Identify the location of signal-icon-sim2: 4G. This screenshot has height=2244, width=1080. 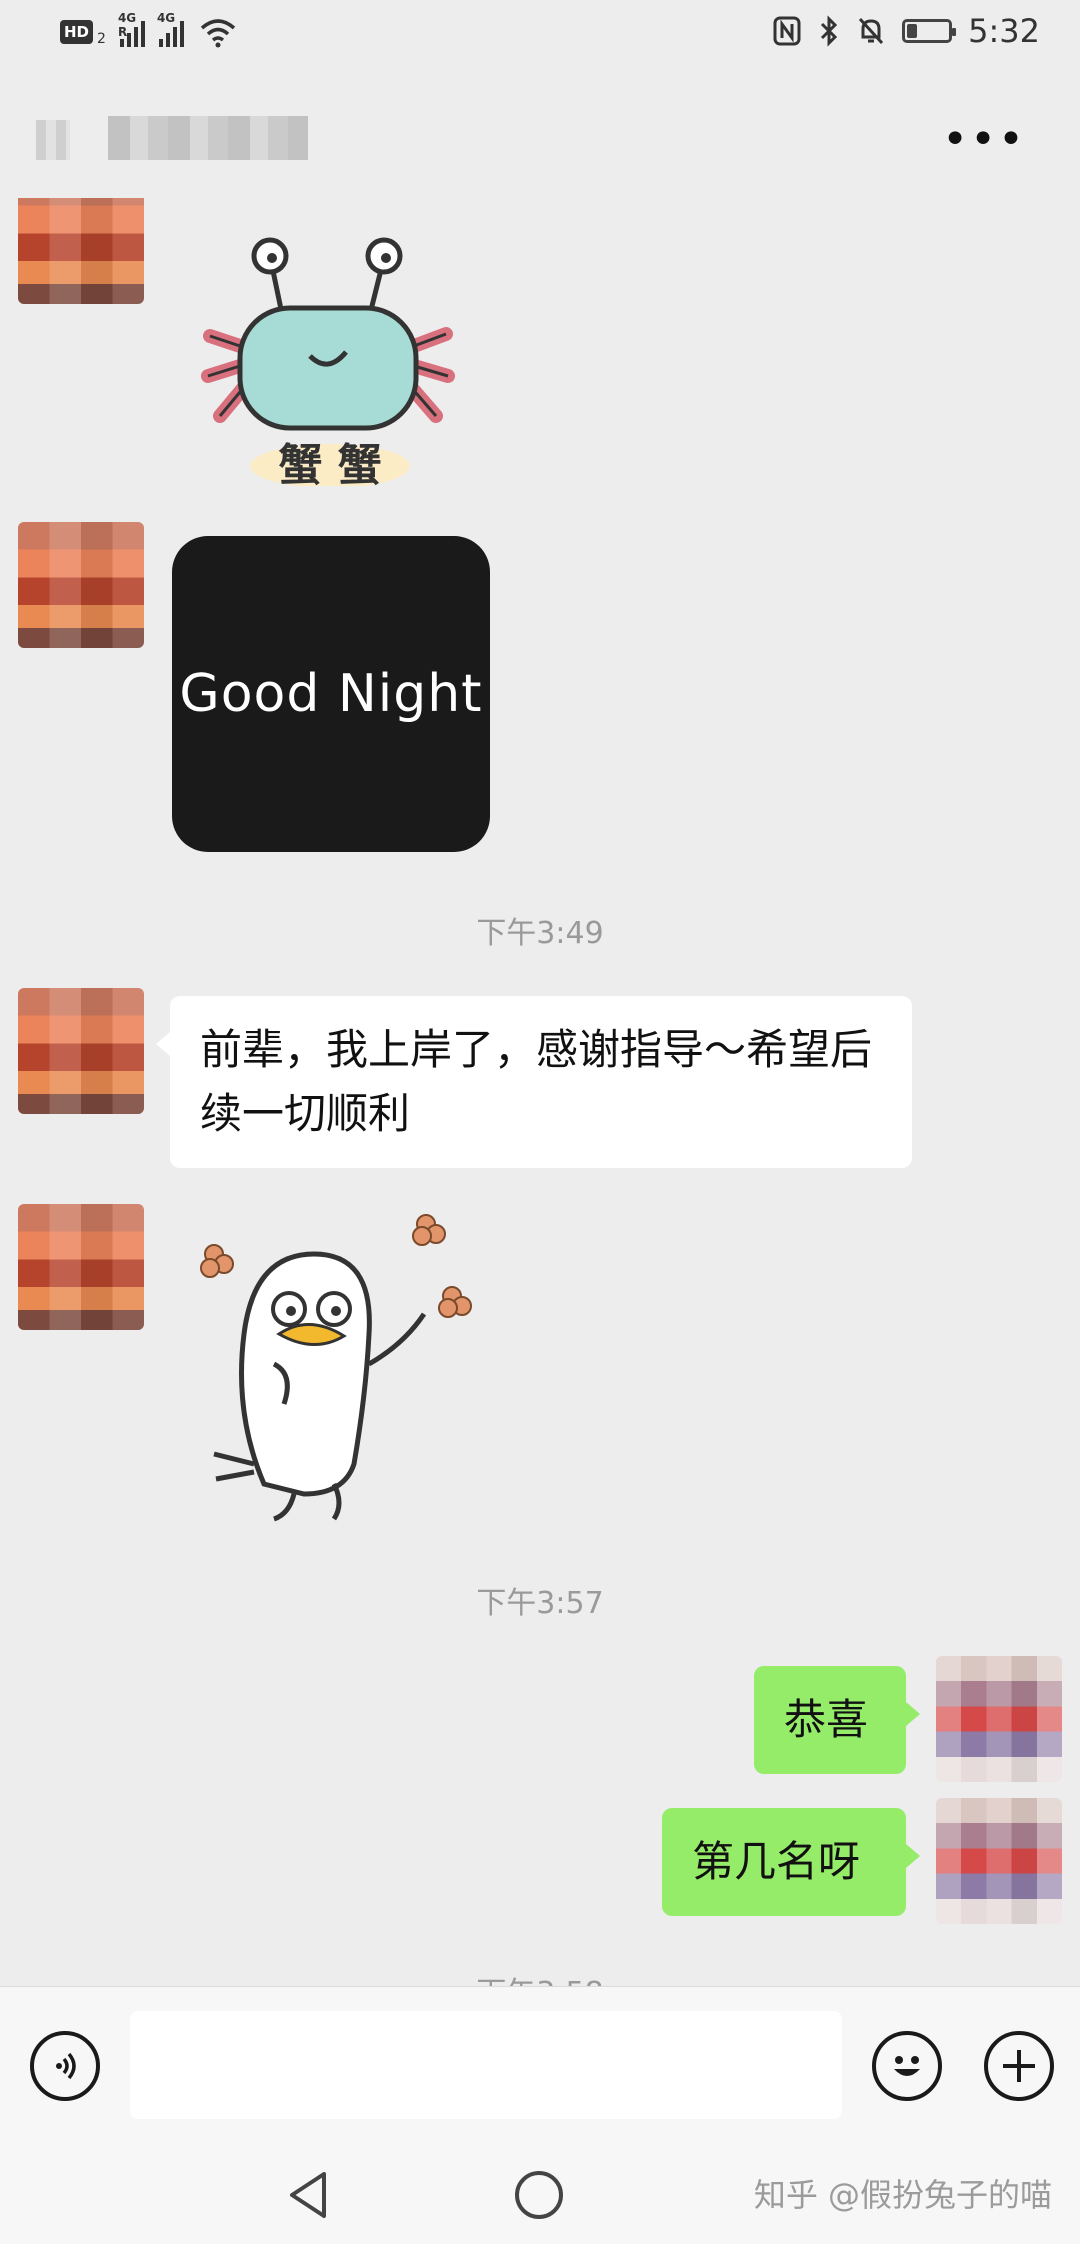
(170, 29).